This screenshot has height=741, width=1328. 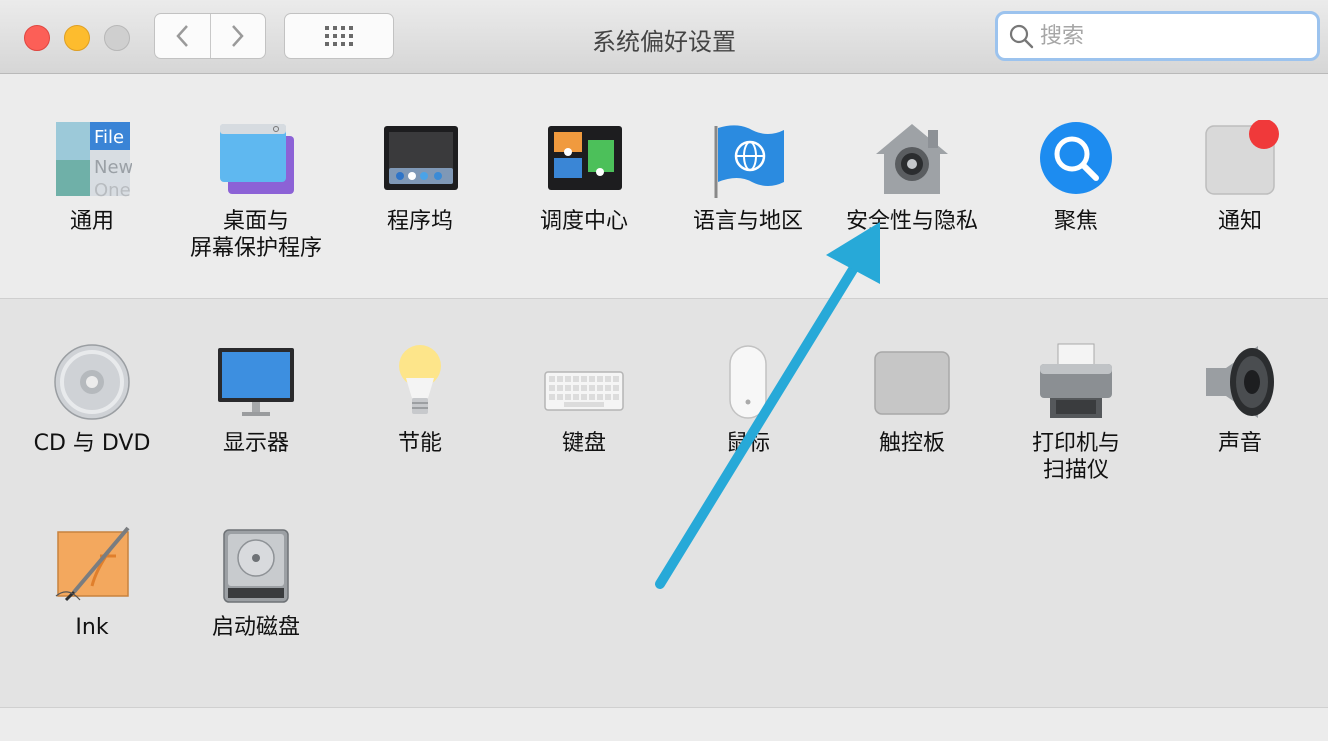 I want to click on pane-language-region: 语言与地区, so click(x=748, y=177).